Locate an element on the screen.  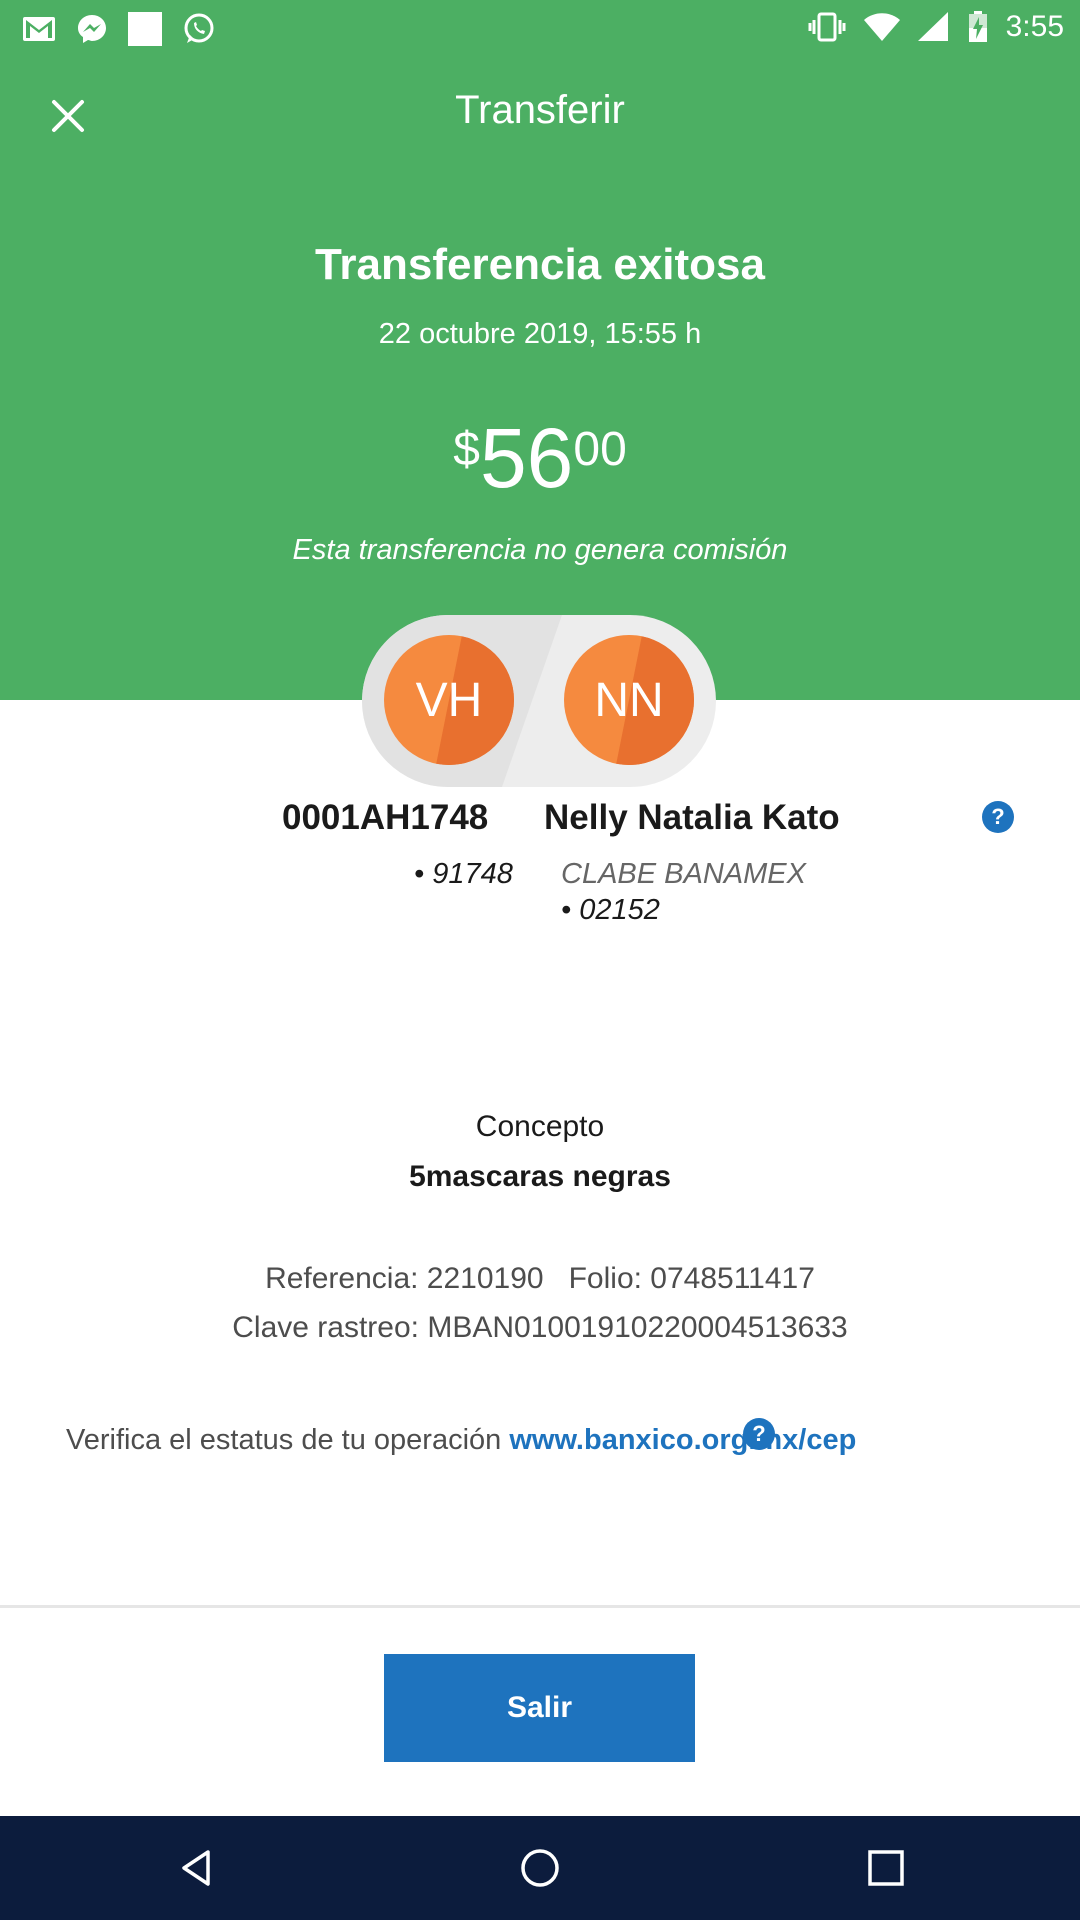
home-icon is located at coordinates (540, 1868).